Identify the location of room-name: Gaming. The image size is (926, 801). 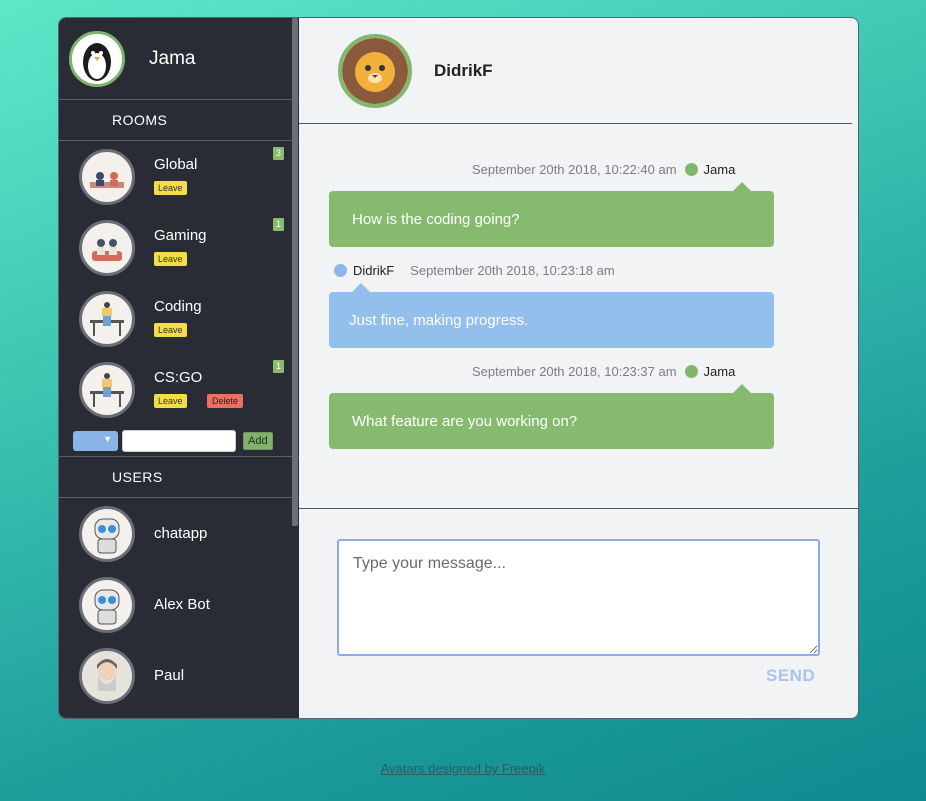
(180, 235).